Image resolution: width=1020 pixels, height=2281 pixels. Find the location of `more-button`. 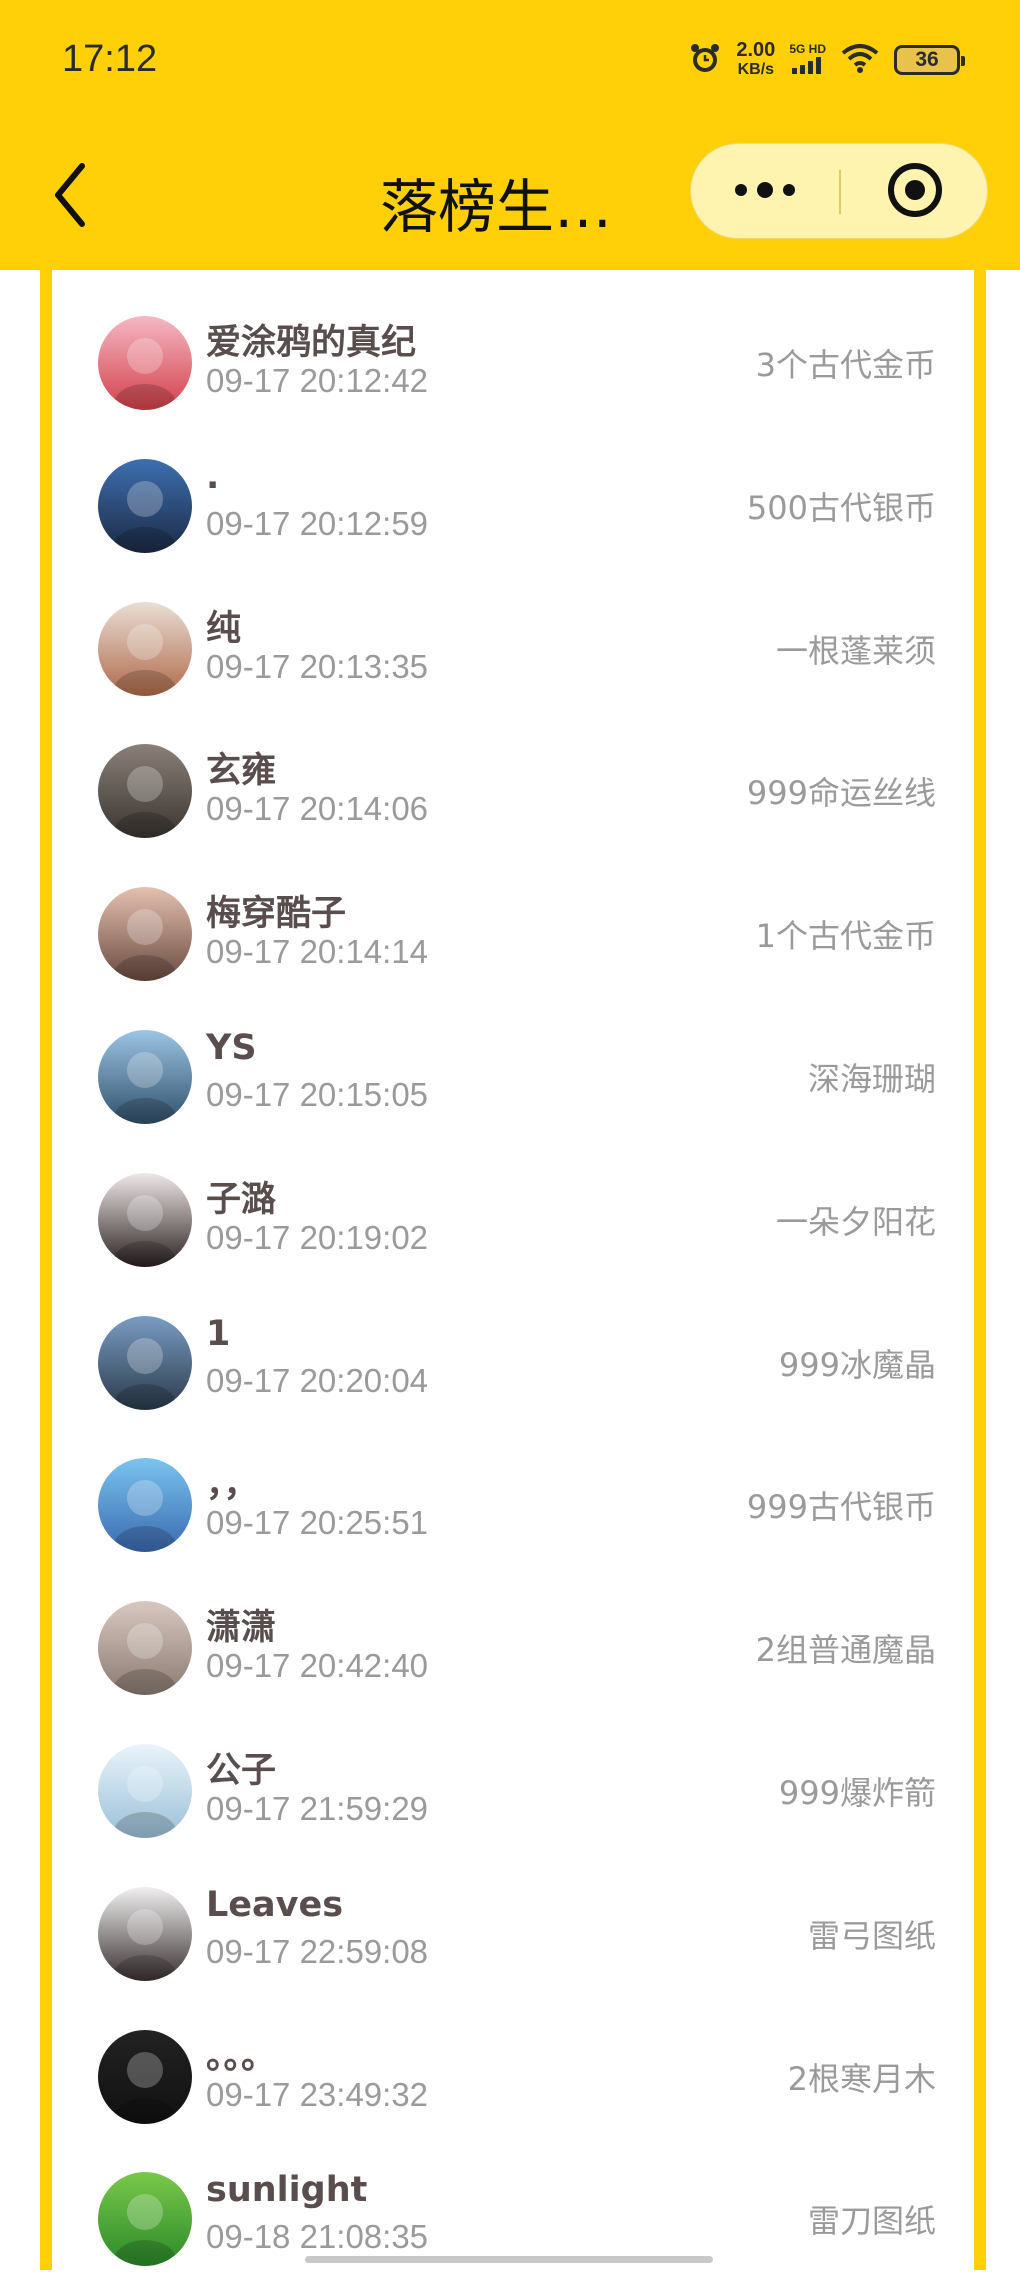

more-button is located at coordinates (765, 192).